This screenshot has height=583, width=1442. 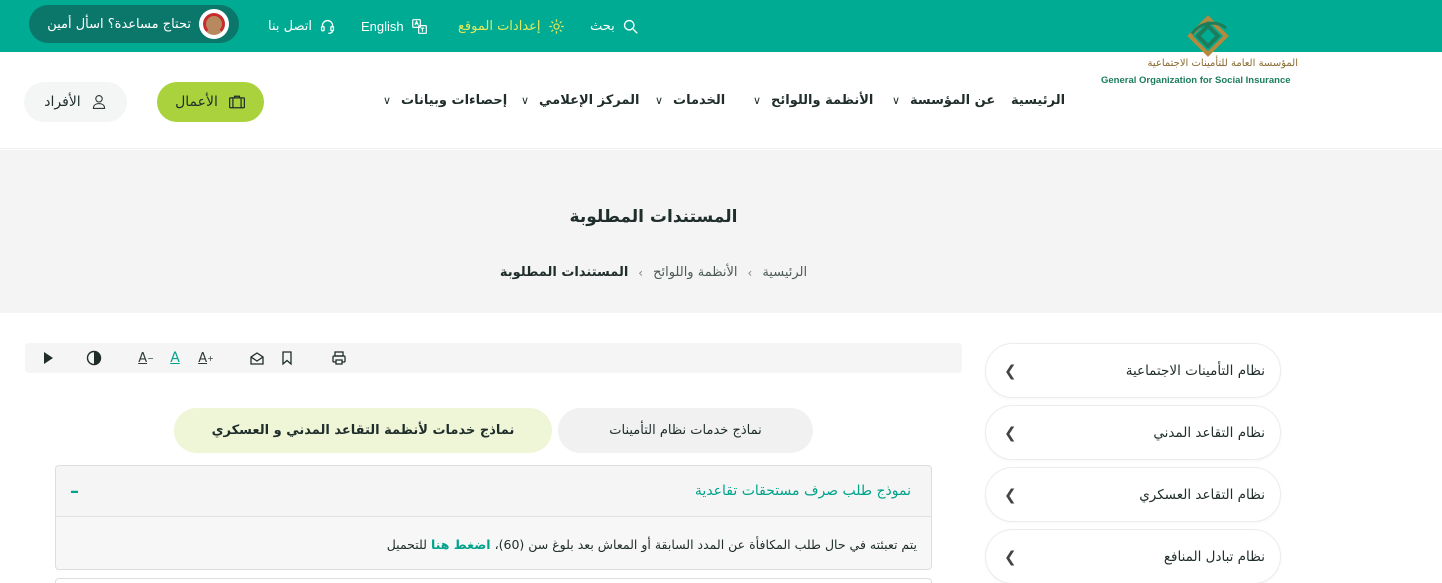 What do you see at coordinates (953, 100) in the screenshot?
I see `nav-label: عن المؤسسة` at bounding box center [953, 100].